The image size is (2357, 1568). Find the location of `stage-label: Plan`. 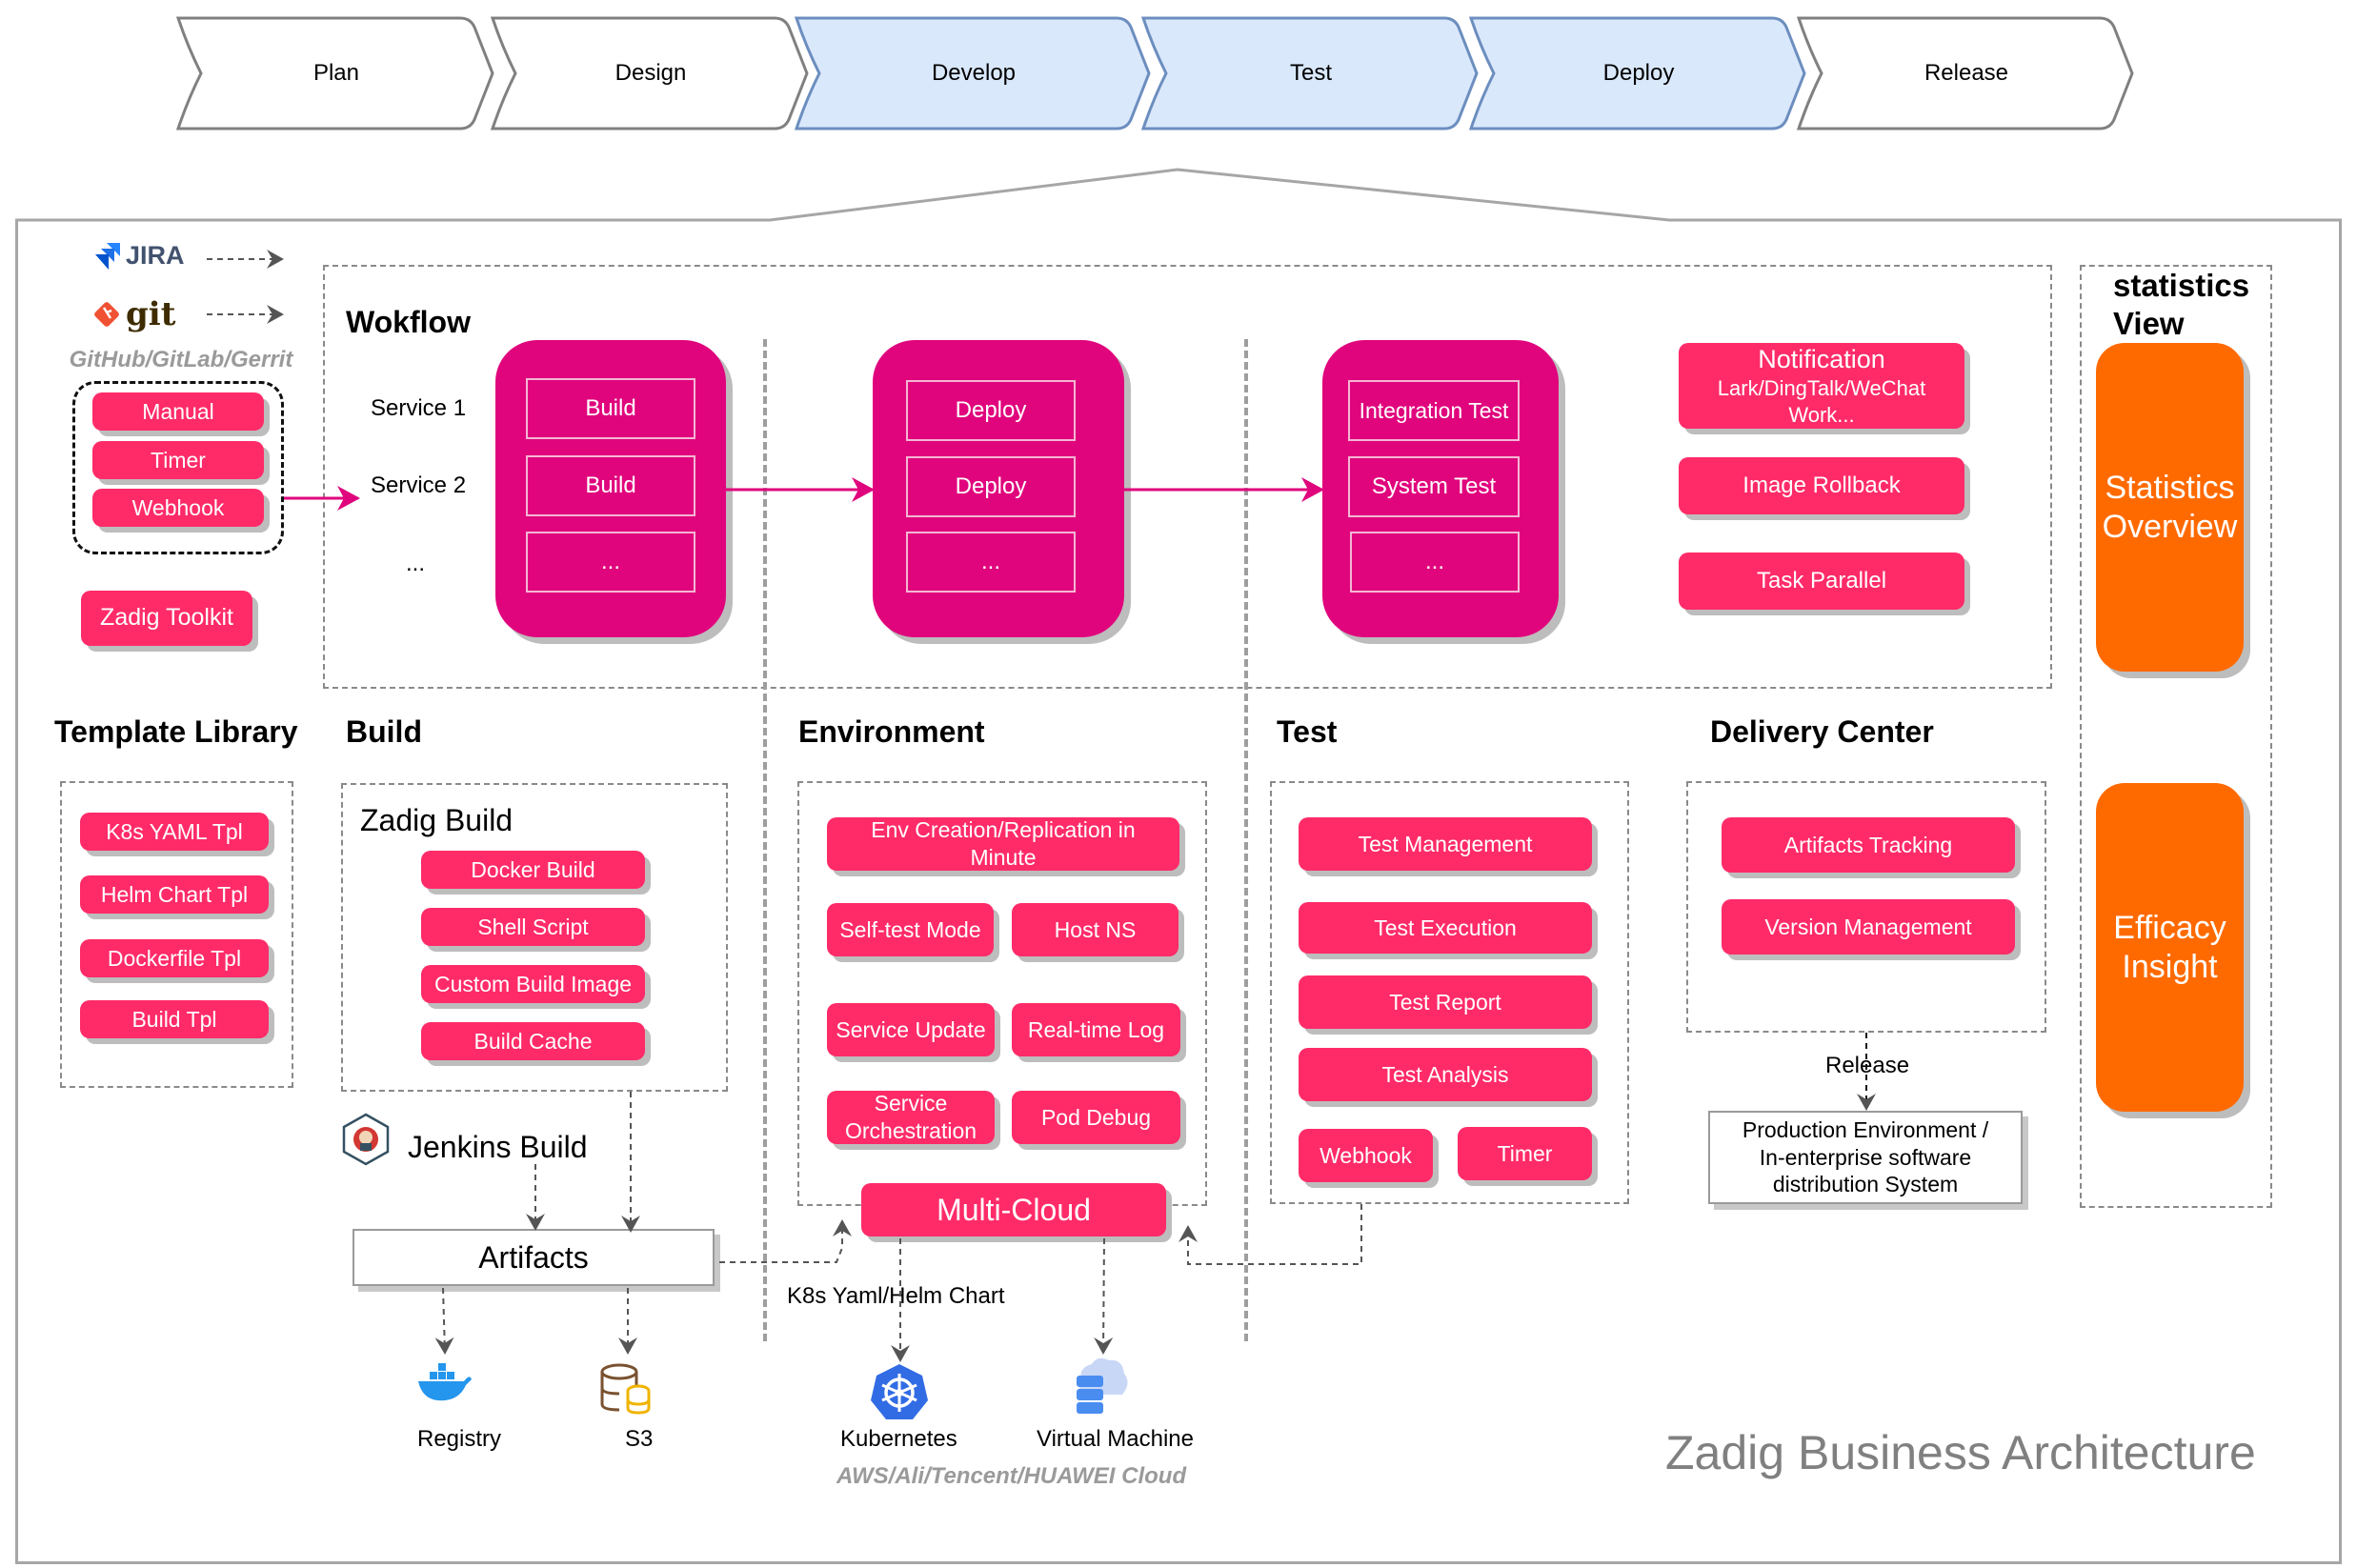

stage-label: Plan is located at coordinates (336, 73).